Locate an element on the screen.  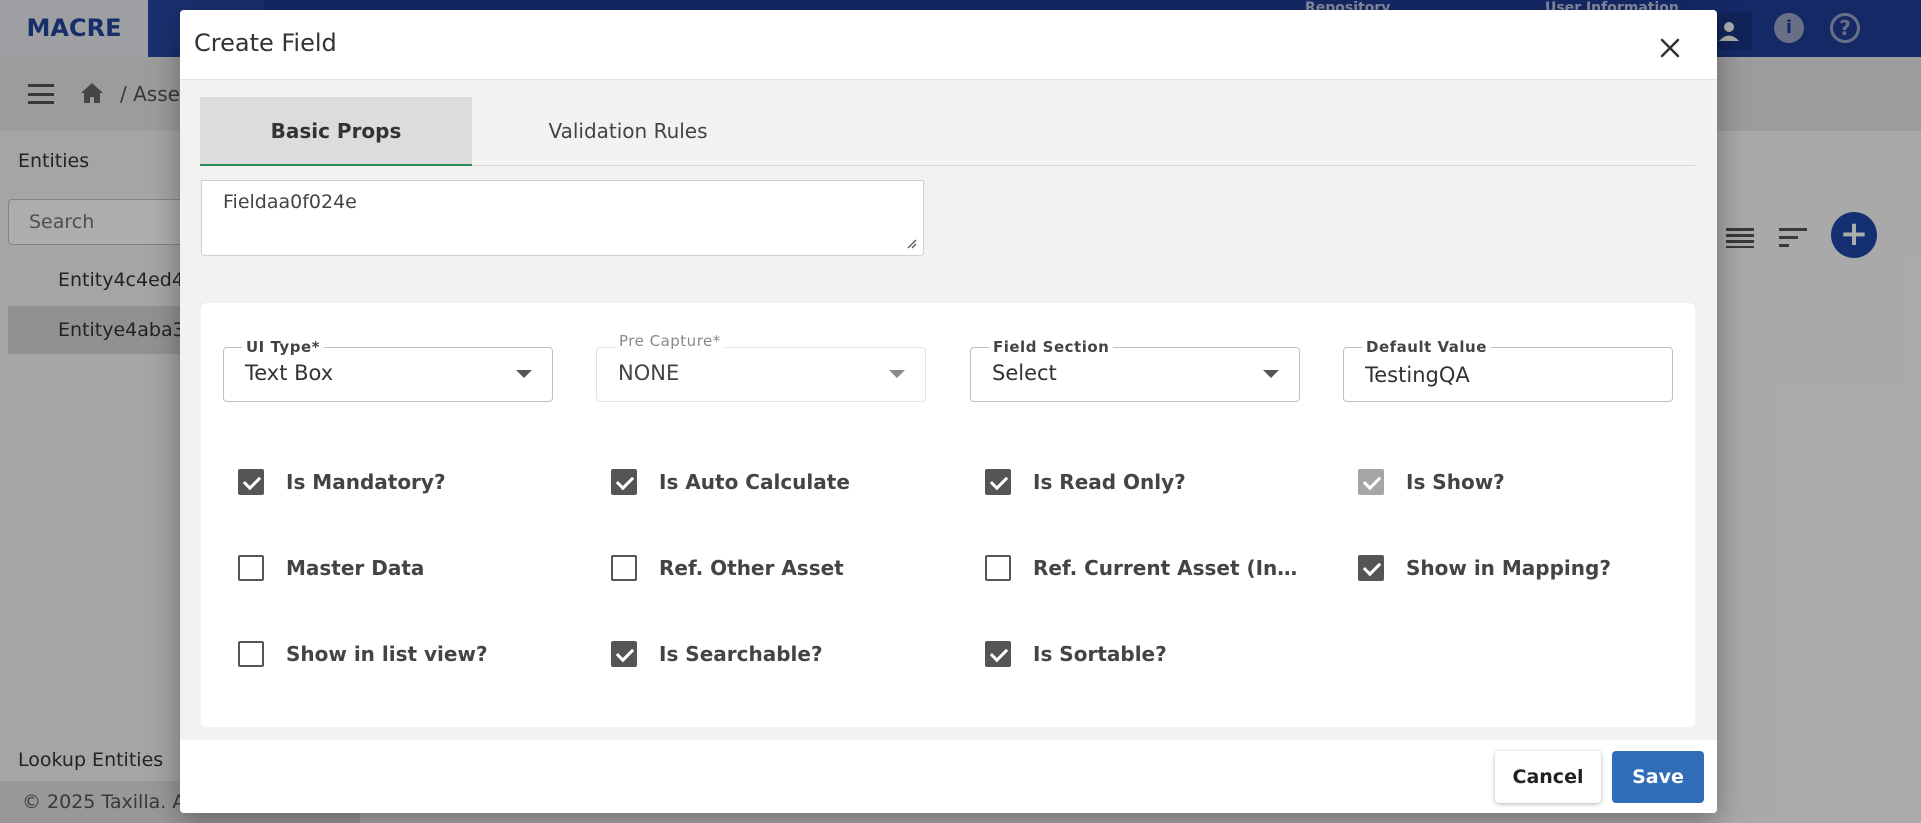
pre-capture-label: Pre Capture* is located at coordinates (670, 341).